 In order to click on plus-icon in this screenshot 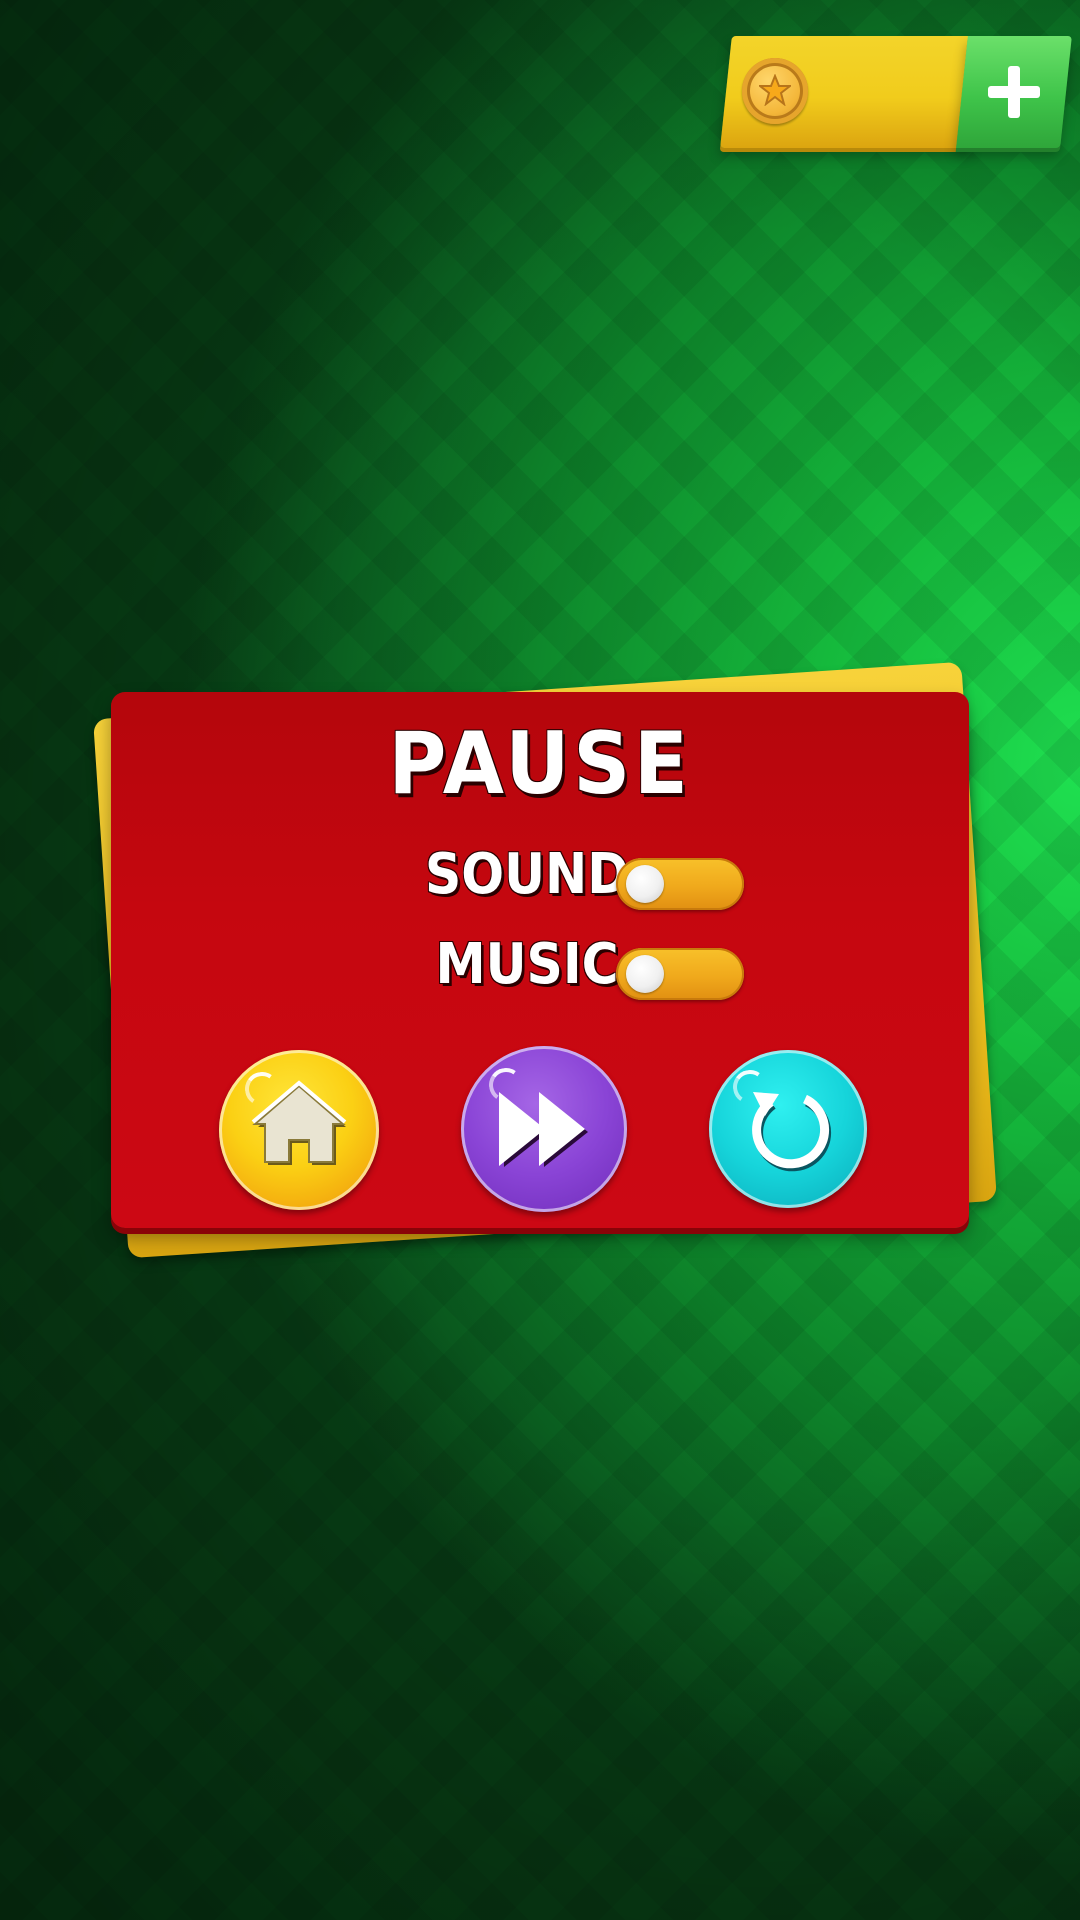, I will do `click(1014, 92)`.